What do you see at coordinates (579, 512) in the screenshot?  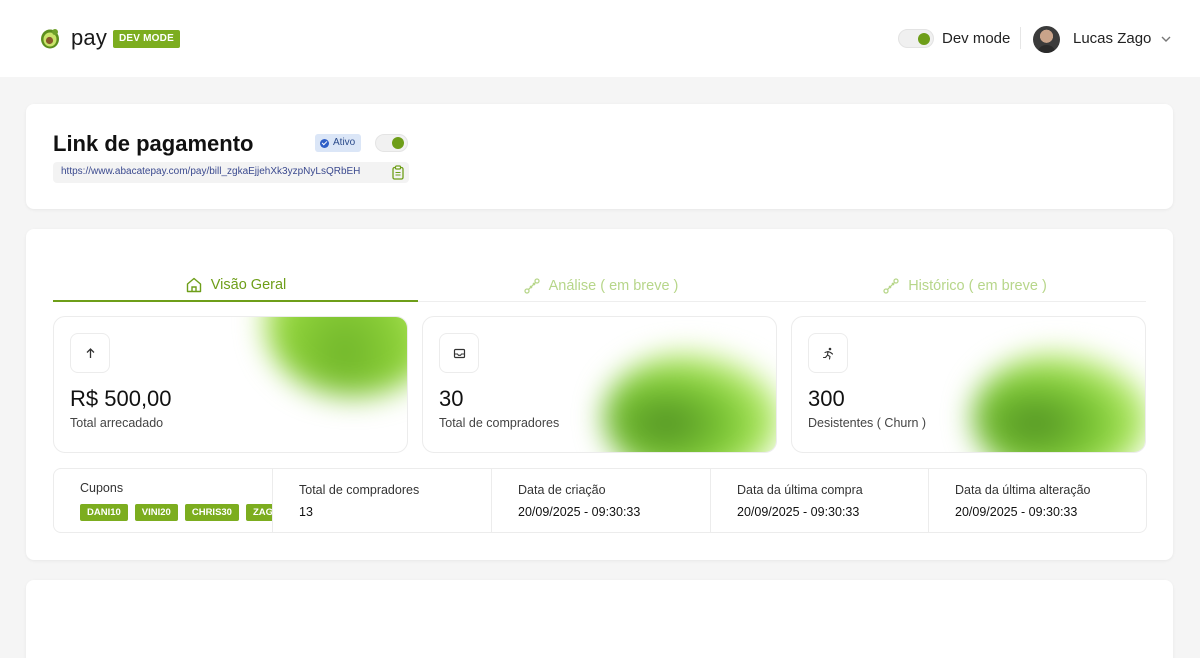 I see `created-date-value: 20/09/2025 - 09:30:33` at bounding box center [579, 512].